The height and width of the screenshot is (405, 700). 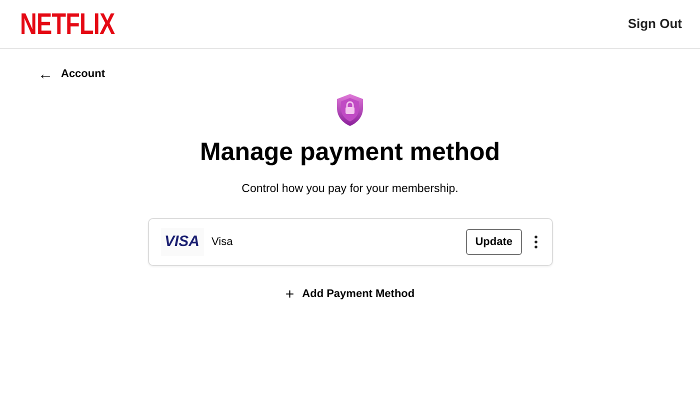 I want to click on back-arrow-icon: ←, so click(x=45, y=74).